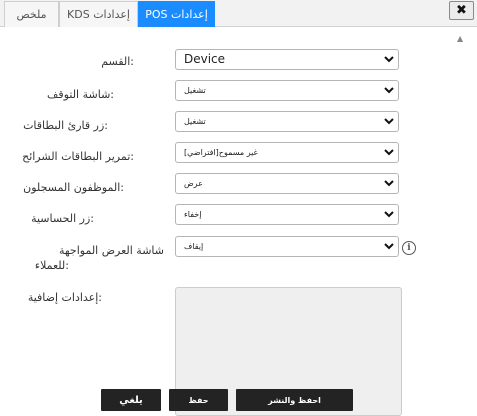 This screenshot has width=477, height=416. What do you see at coordinates (287, 246) in the screenshot?
I see `customer-display-select: إيقاف` at bounding box center [287, 246].